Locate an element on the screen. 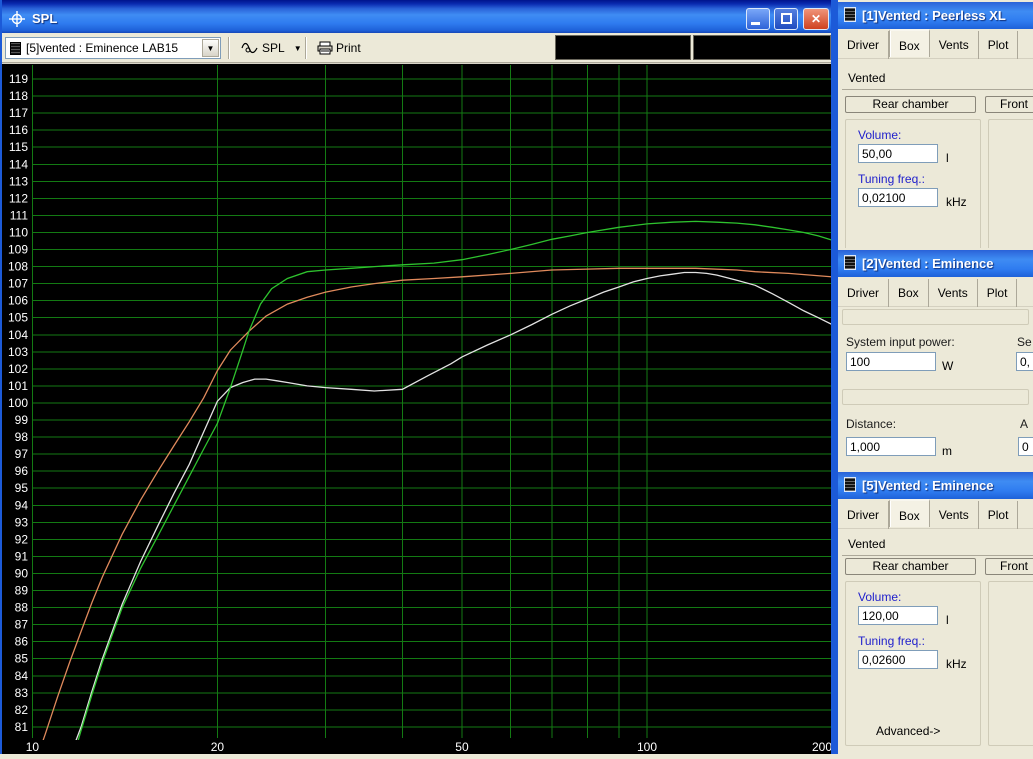 This screenshot has height=759, width=1033. svg-text: 200 is located at coordinates (821, 747).